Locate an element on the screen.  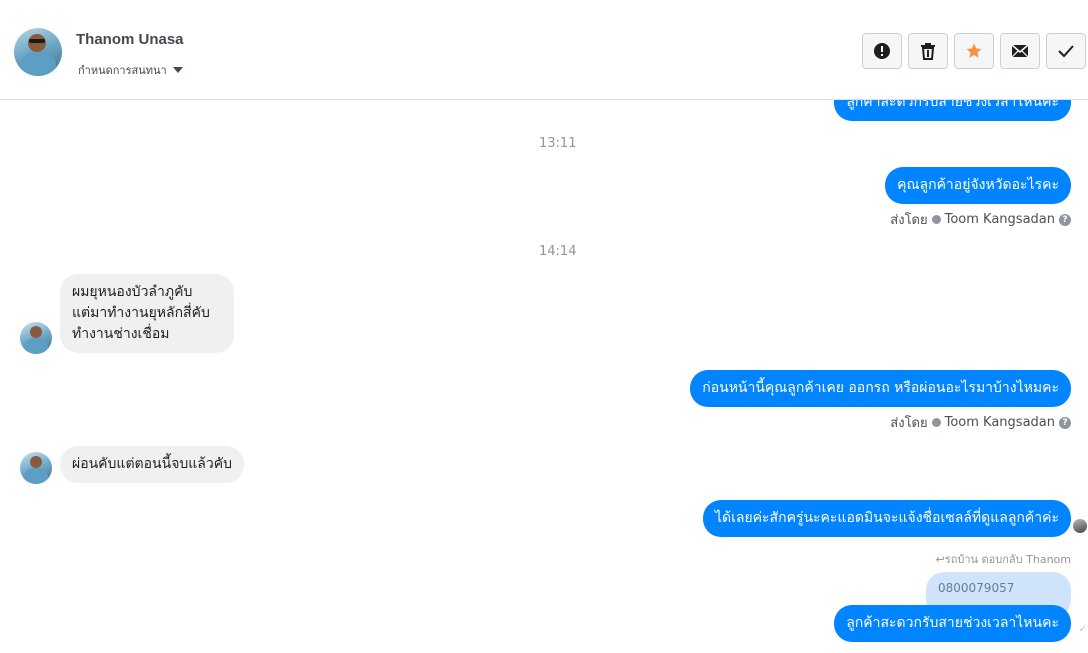
report-button is located at coordinates (882, 51).